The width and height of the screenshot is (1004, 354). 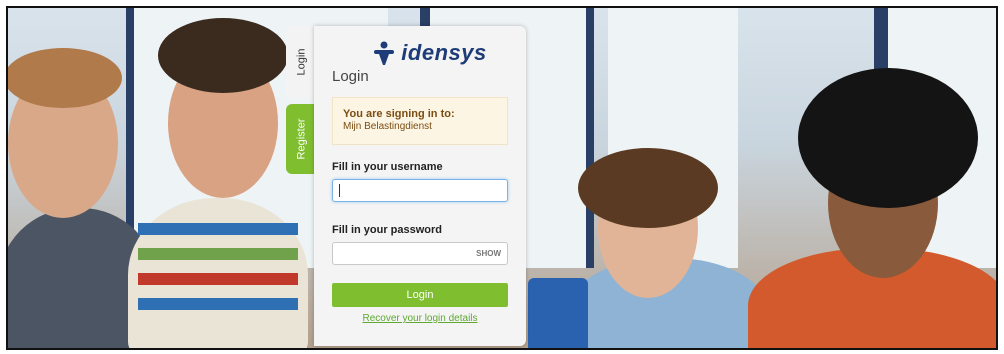 I want to click on logo-text: idensys, so click(x=444, y=52).